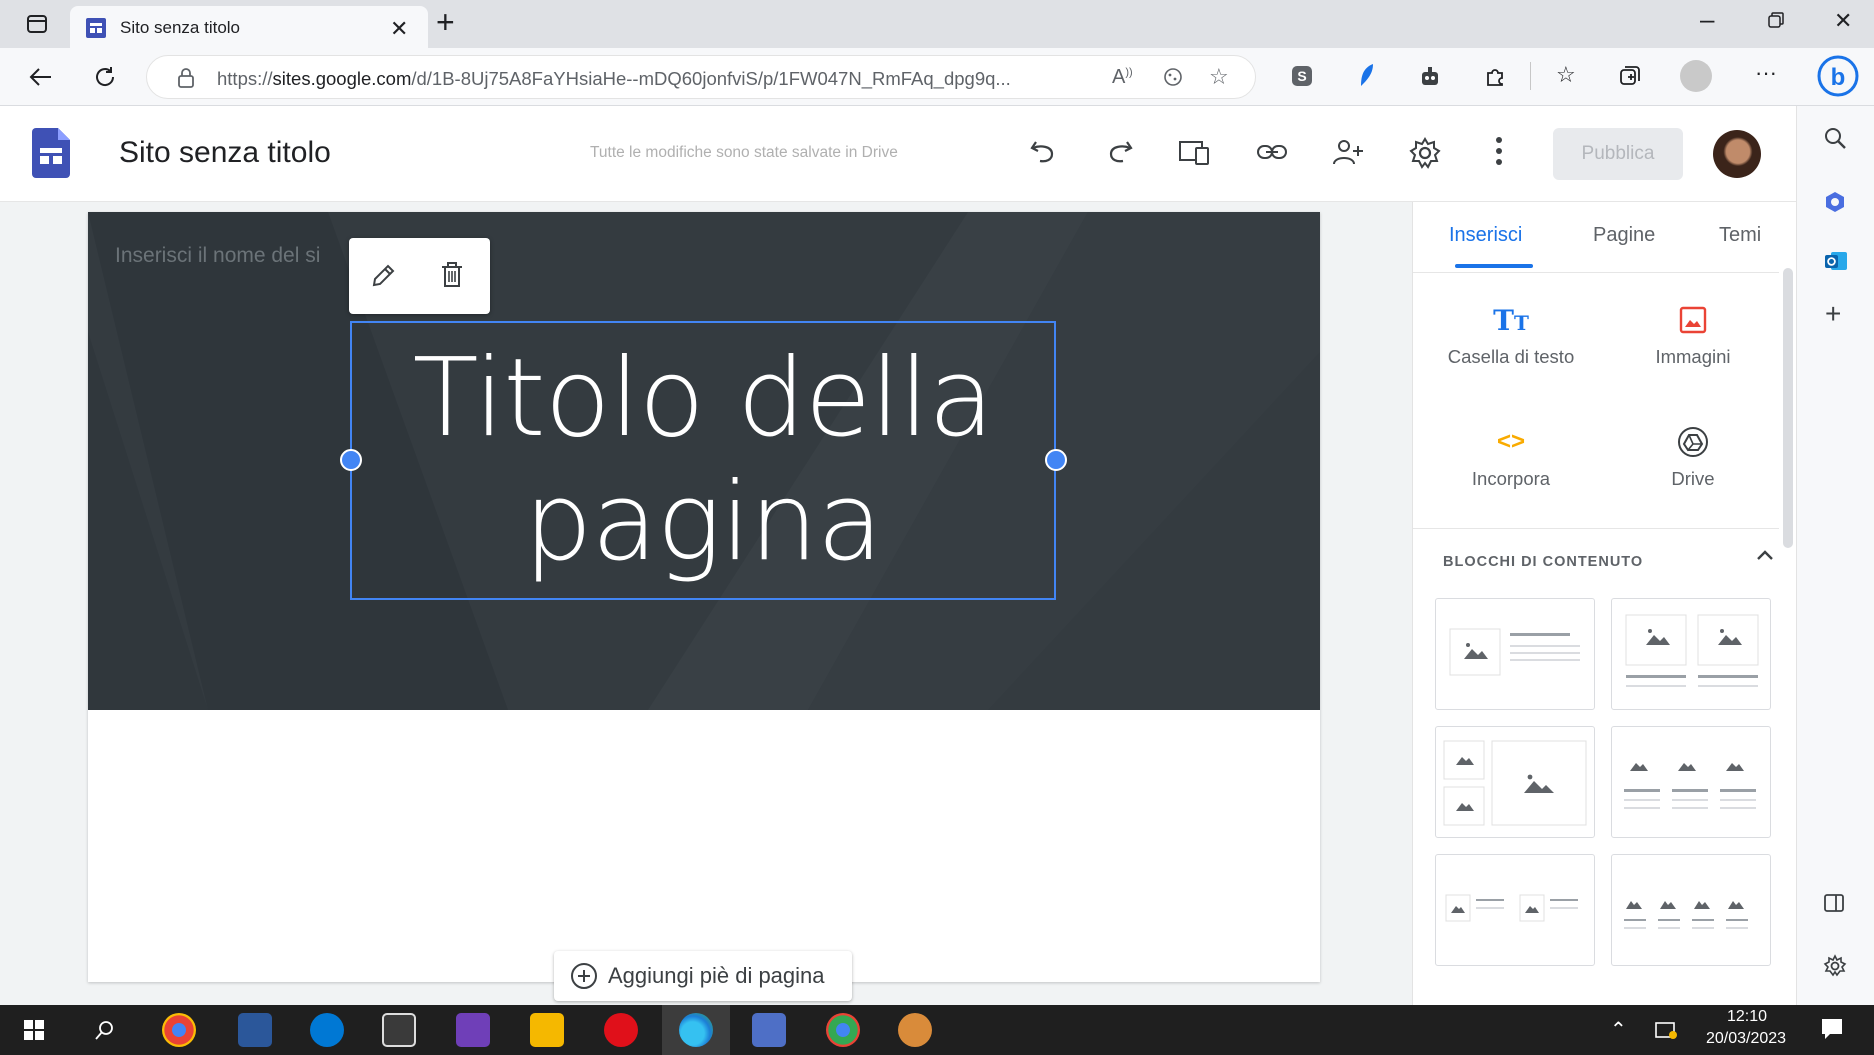  What do you see at coordinates (621, 1030) in the screenshot?
I see `opera-icon` at bounding box center [621, 1030].